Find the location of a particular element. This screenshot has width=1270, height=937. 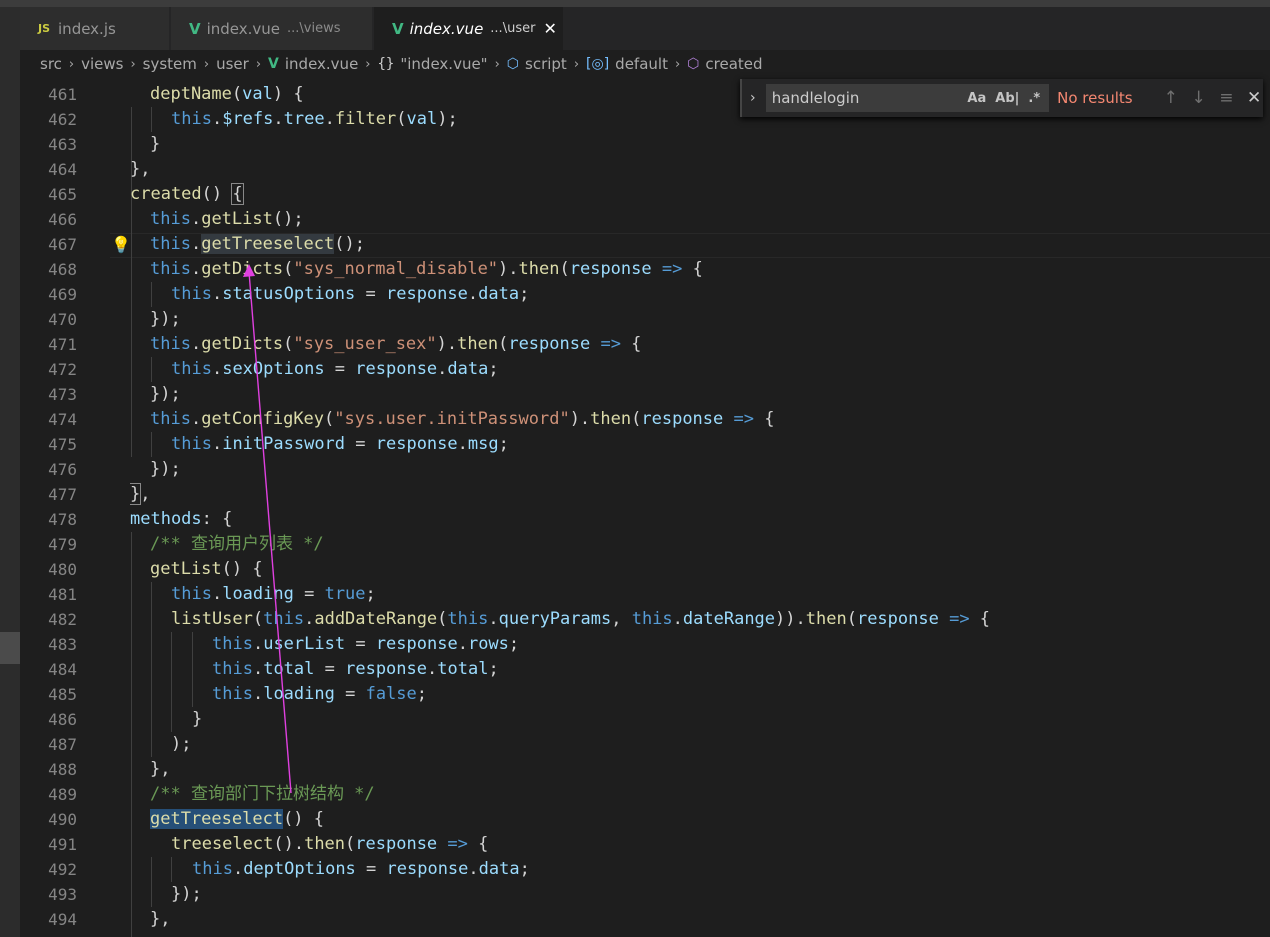

field-icon: [◎] is located at coordinates (598, 64).